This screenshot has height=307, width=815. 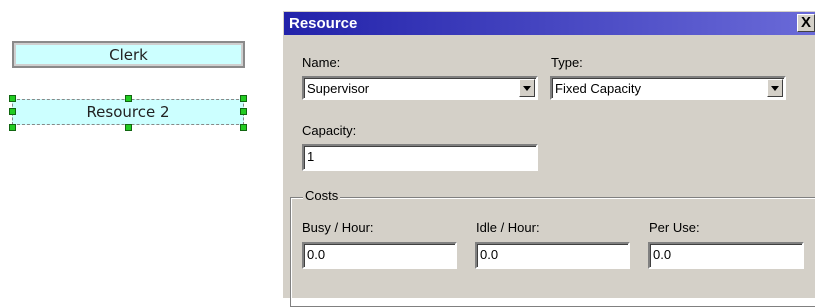 I want to click on name-label: Name:, so click(x=321, y=62).